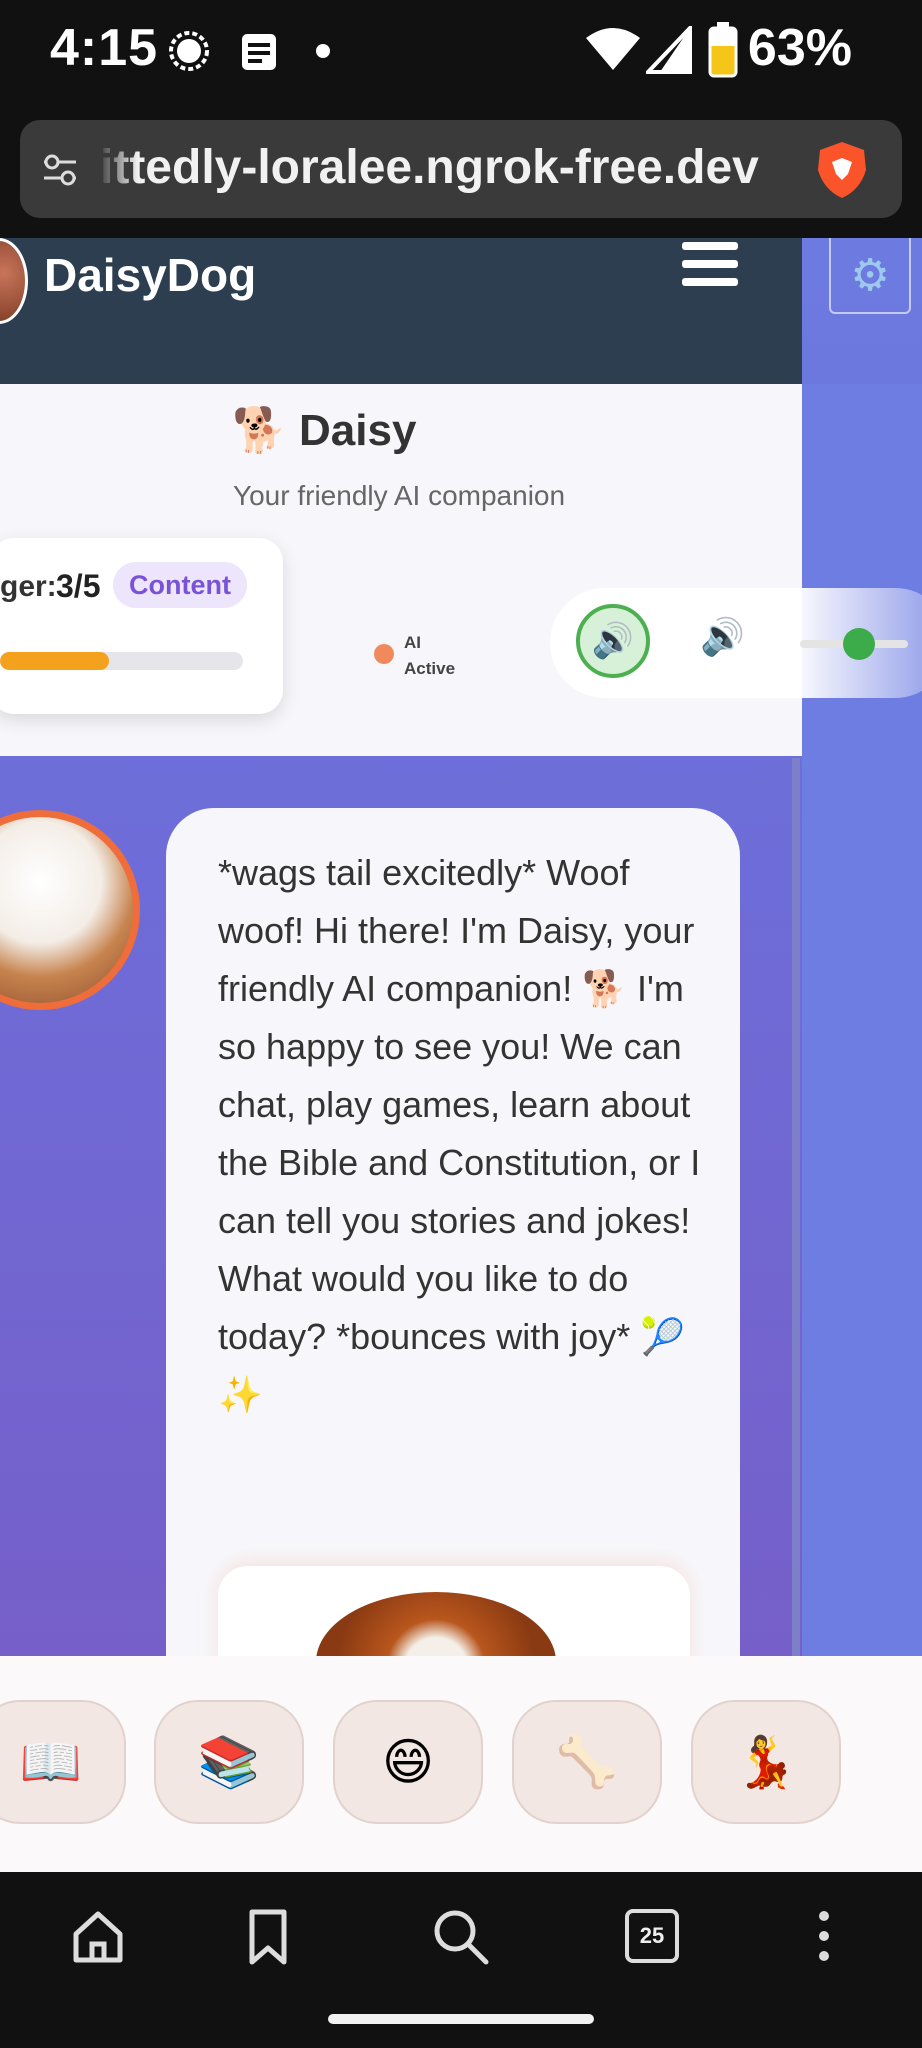 The image size is (922, 2048). I want to click on url-fade, so click(118, 169).